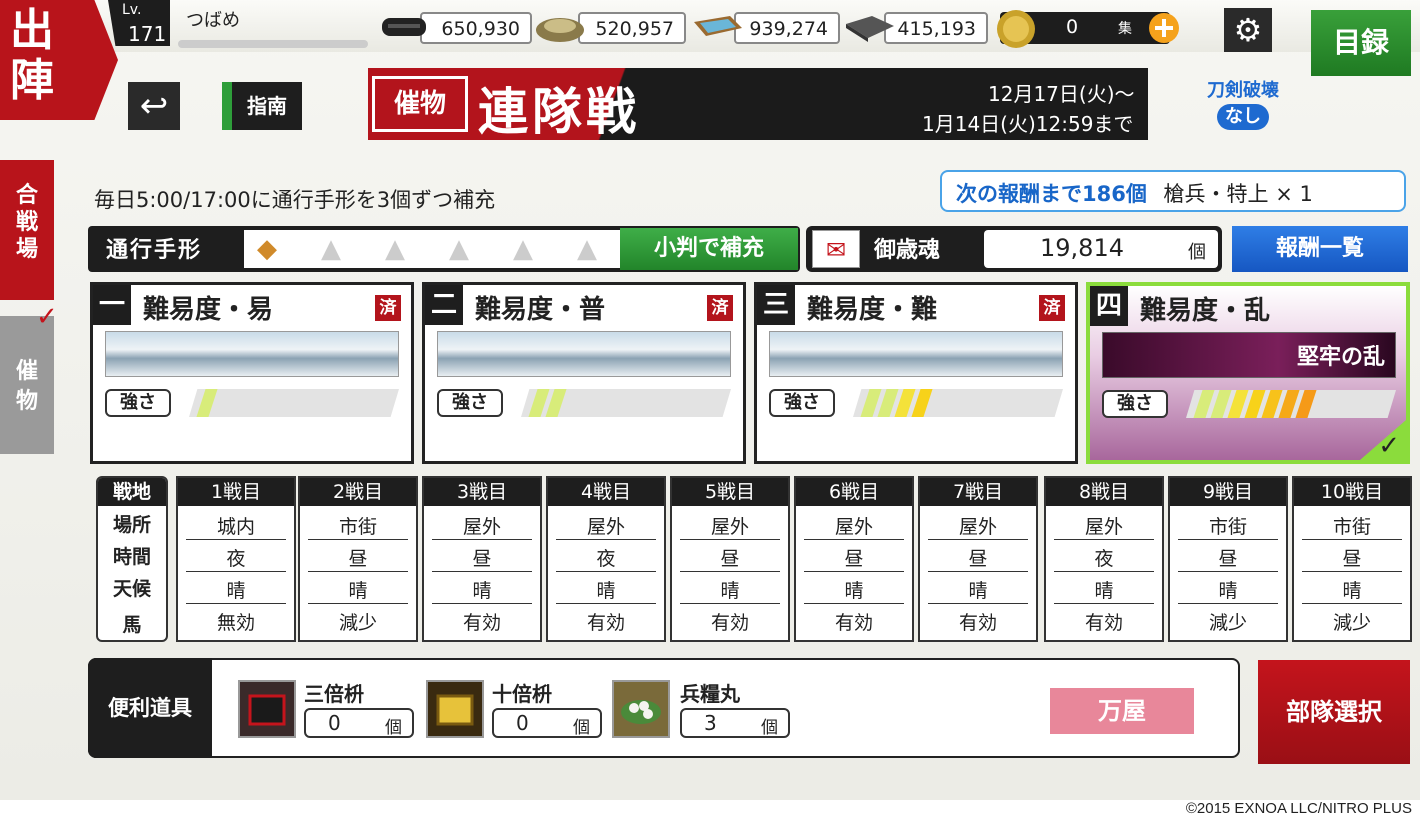 This screenshot has width=1420, height=823. What do you see at coordinates (59, 60) in the screenshot?
I see `sortie-title: 出陣` at bounding box center [59, 60].